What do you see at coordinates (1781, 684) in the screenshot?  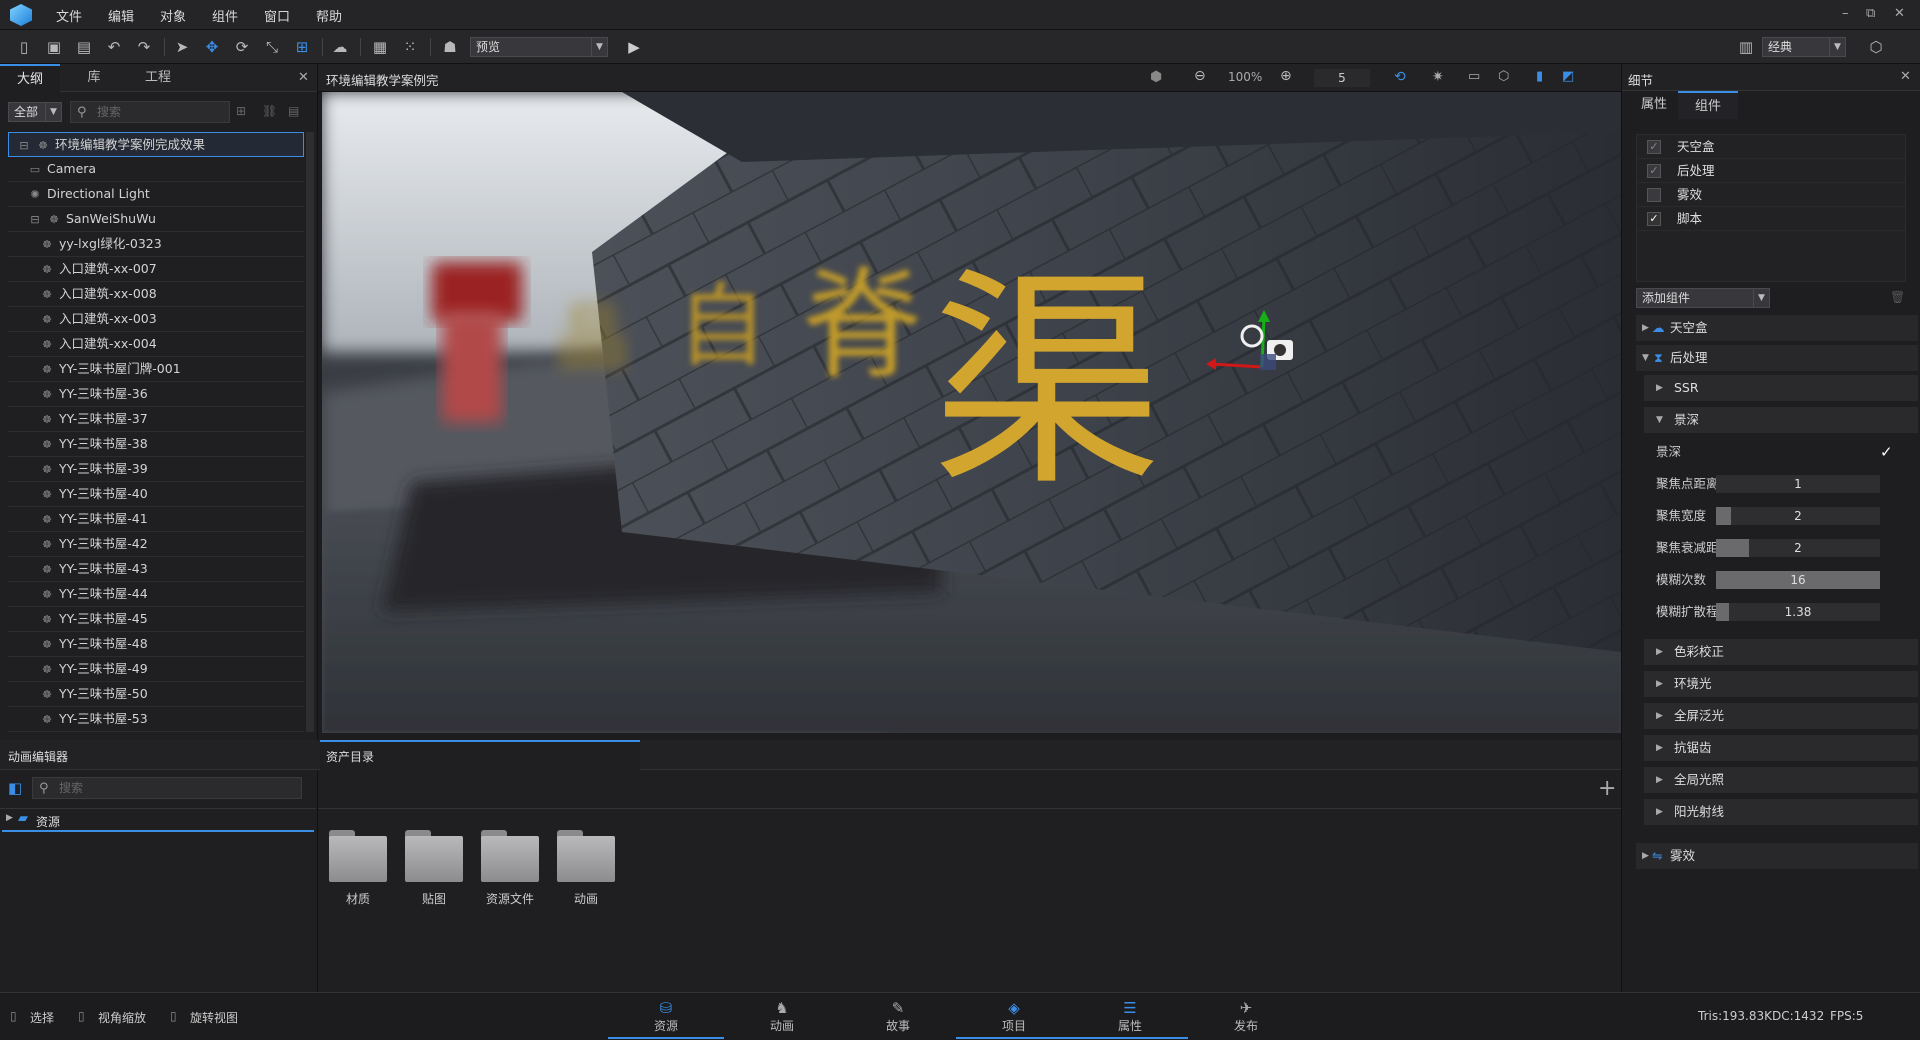 I see `subsection-ambient: ▶ 环境光` at bounding box center [1781, 684].